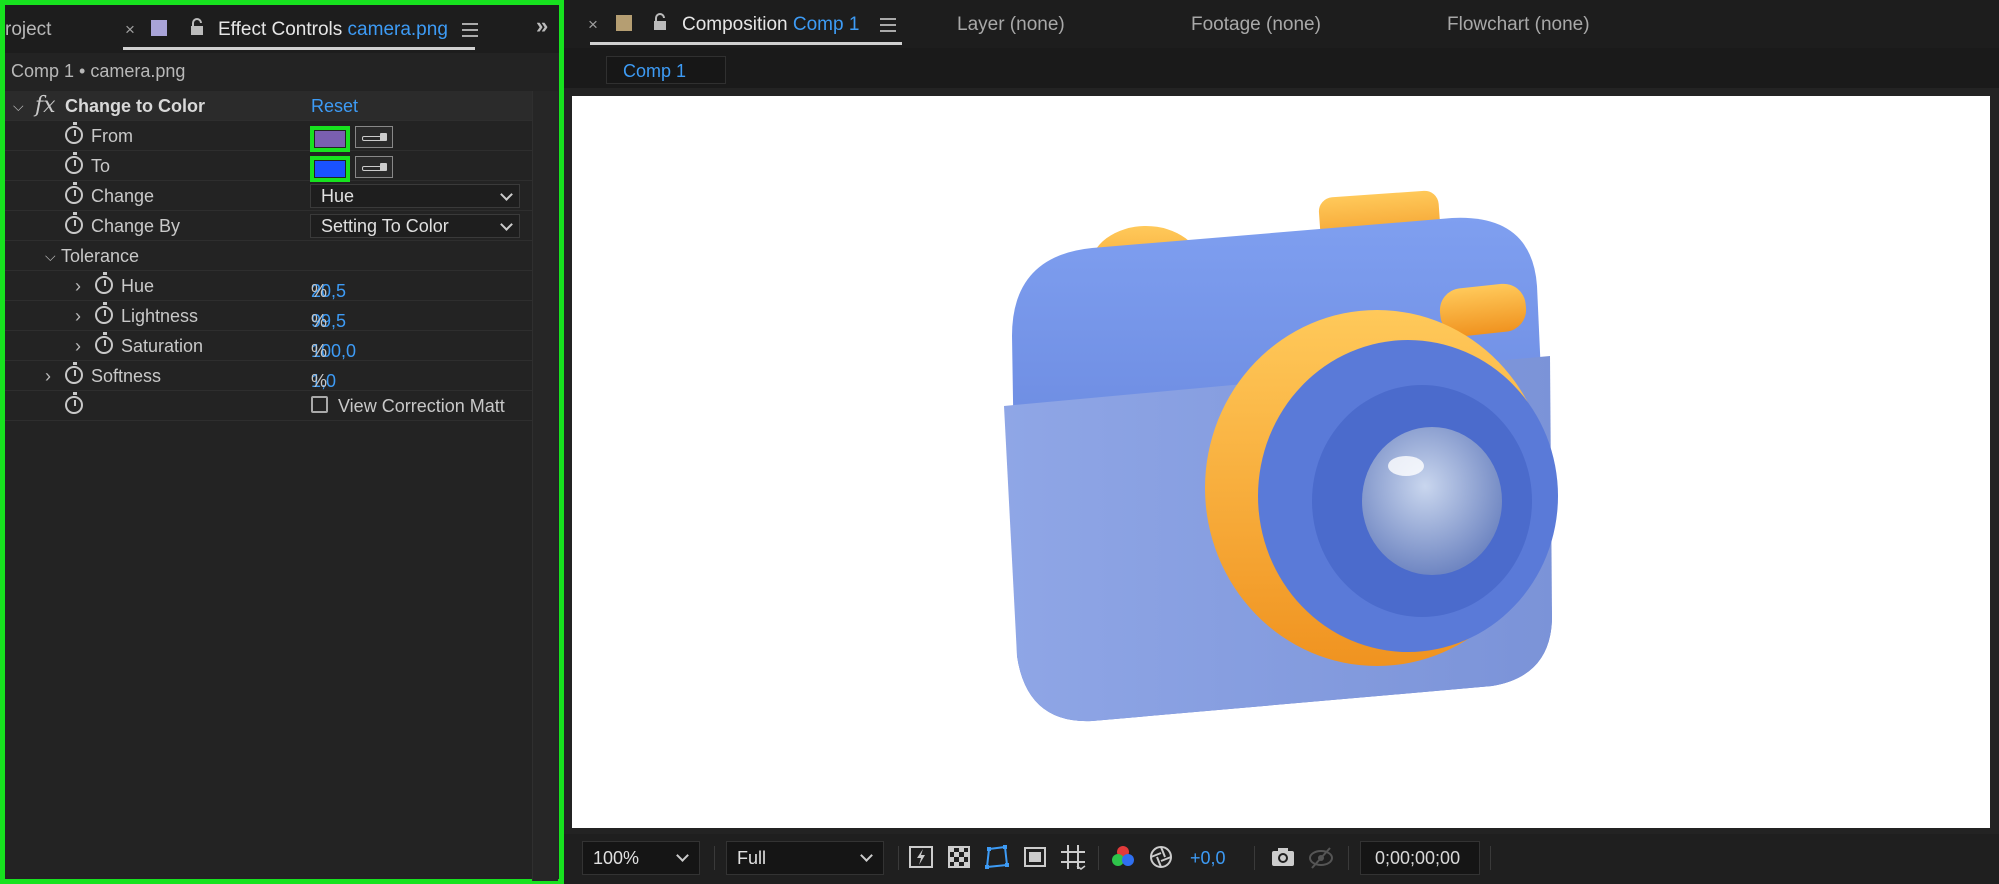 Image resolution: width=1999 pixels, height=884 pixels. Describe the element at coordinates (319, 404) in the screenshot. I see `view-correction-checkbox` at that location.